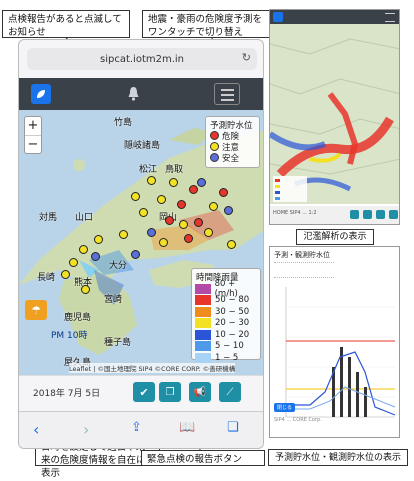 This screenshot has width=414, height=481. I want to click on line-chart-icon: ⟋, so click(230, 392).